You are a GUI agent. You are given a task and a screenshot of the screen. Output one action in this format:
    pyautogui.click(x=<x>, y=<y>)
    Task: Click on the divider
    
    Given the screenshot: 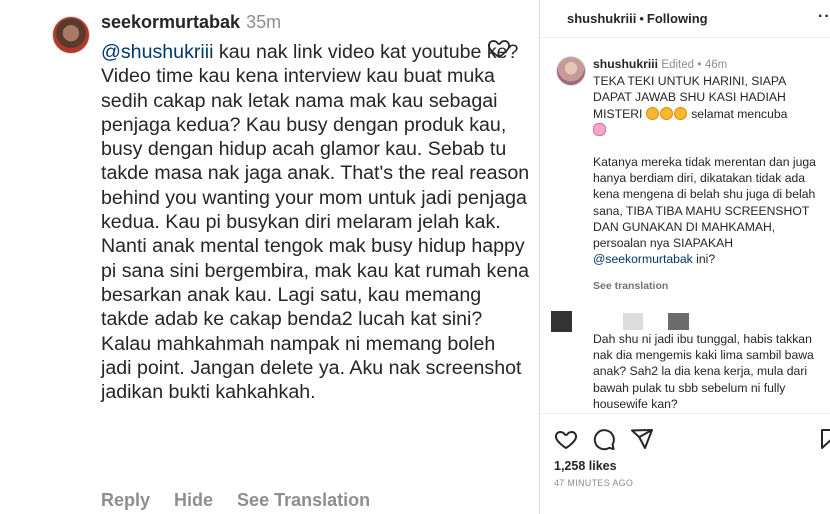 What is the action you would take?
    pyautogui.click(x=685, y=413)
    